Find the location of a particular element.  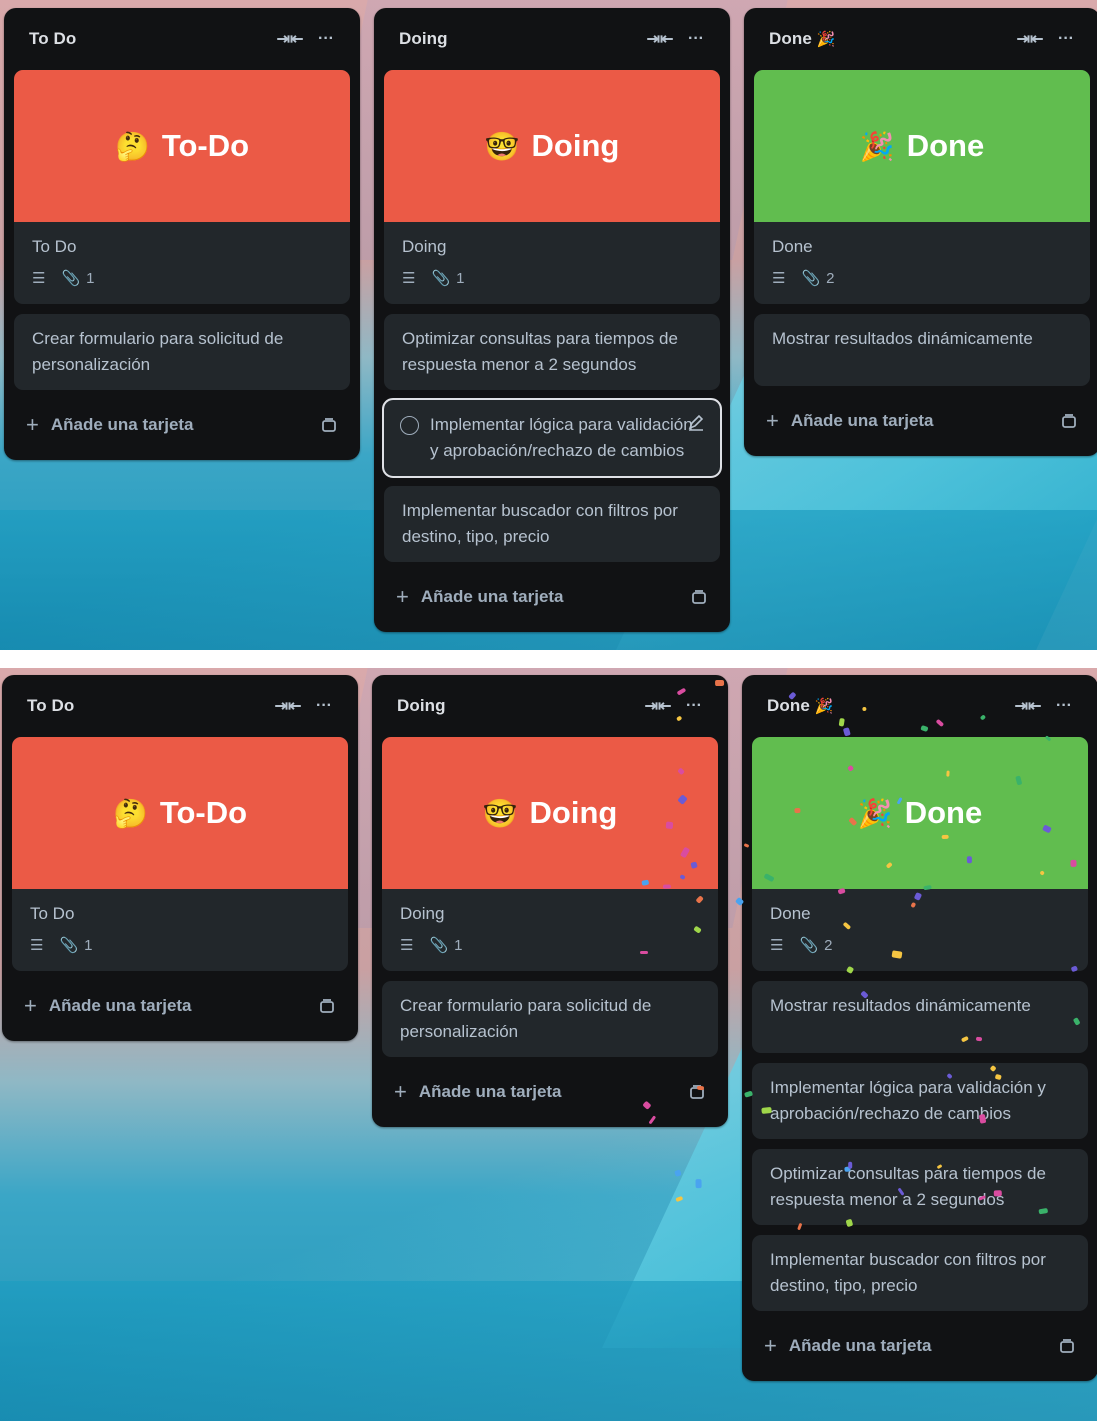

card-title: Mostrar resultados dinámicamente is located at coordinates (900, 1005).